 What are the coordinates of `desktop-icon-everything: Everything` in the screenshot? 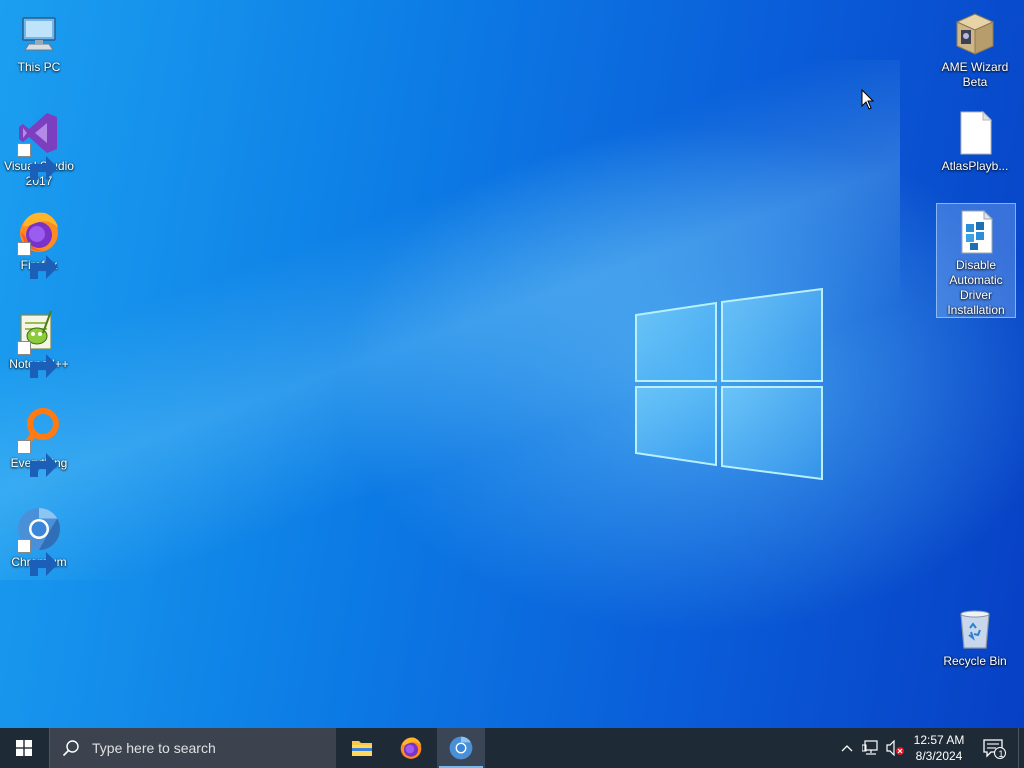 It's located at (39, 439).